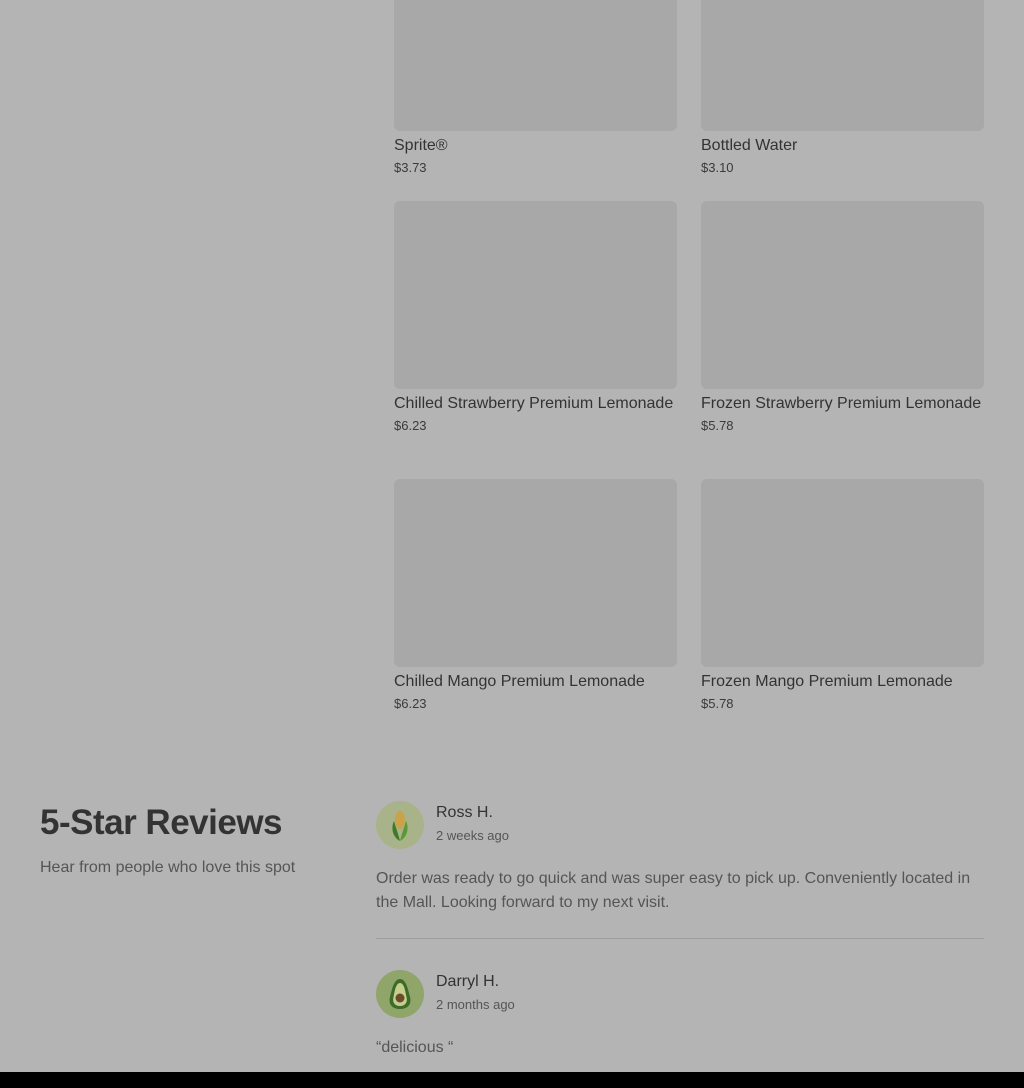 The image size is (1024, 1088). What do you see at coordinates (680, 994) in the screenshot?
I see `review-header: Darryl H. 2 months ago` at bounding box center [680, 994].